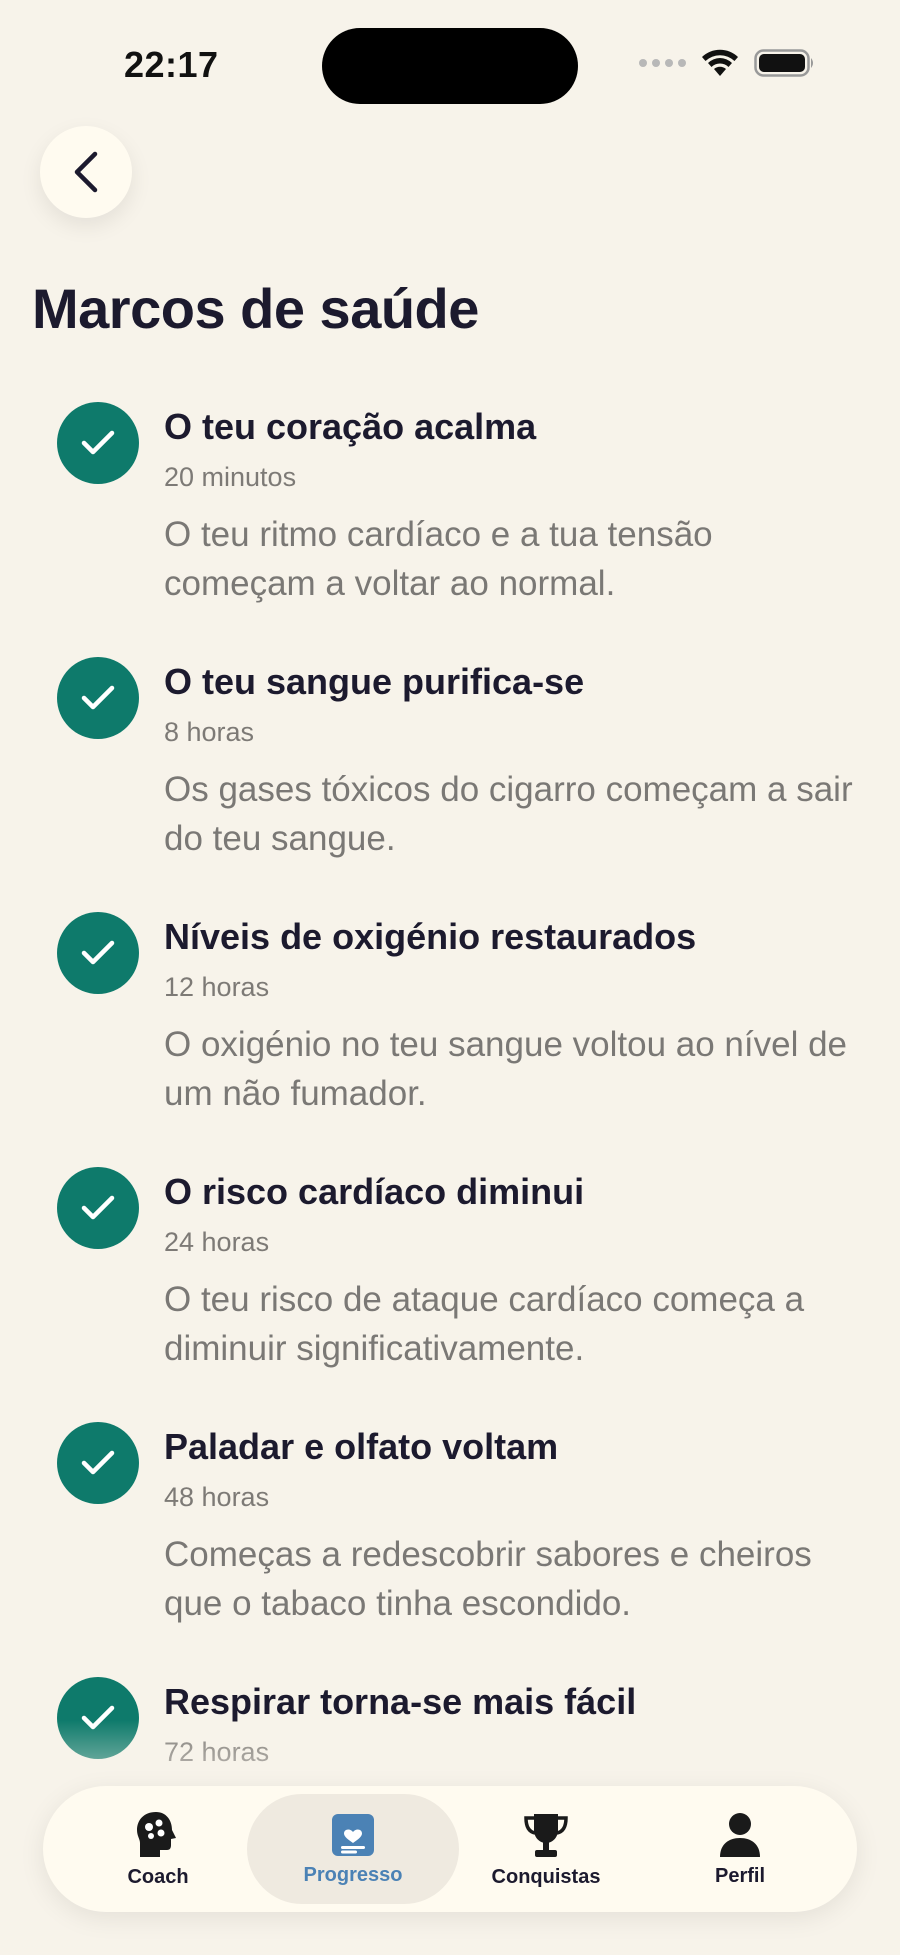 Image resolution: width=900 pixels, height=1955 pixels. I want to click on tab-conquistas: Conquistas, so click(546, 1849).